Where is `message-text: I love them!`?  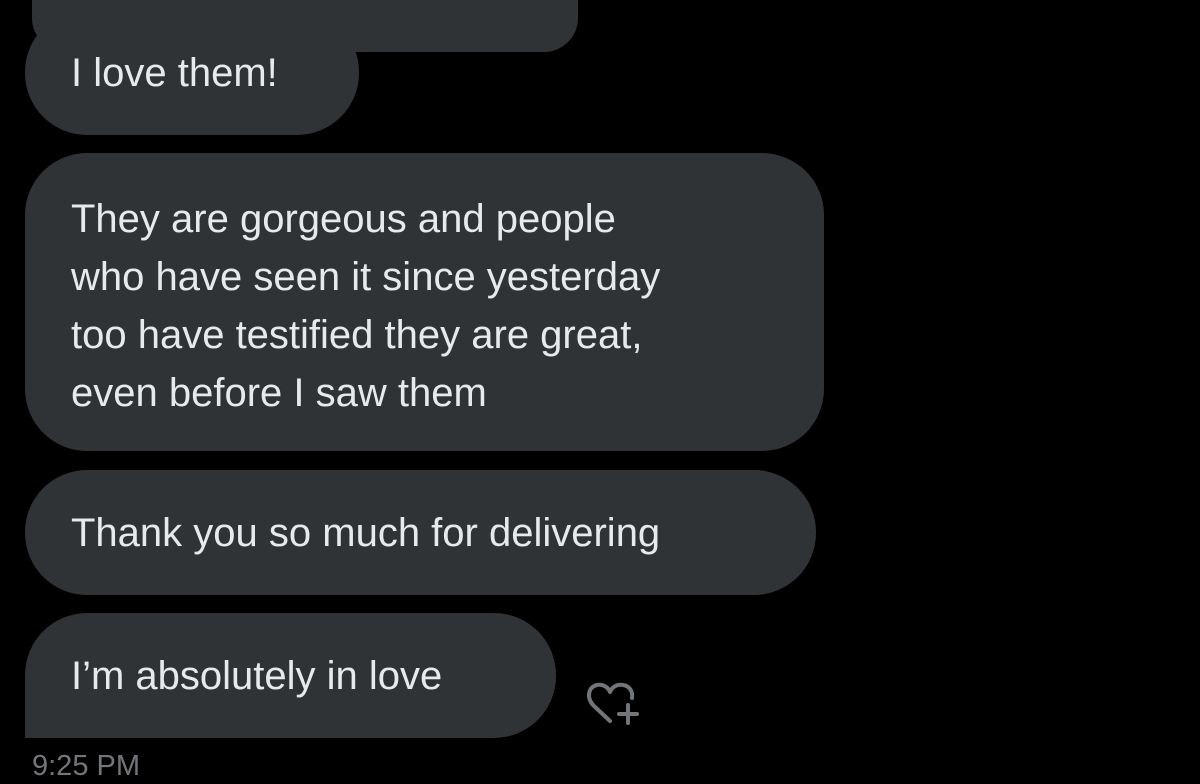
message-text: I love them! is located at coordinates (174, 72).